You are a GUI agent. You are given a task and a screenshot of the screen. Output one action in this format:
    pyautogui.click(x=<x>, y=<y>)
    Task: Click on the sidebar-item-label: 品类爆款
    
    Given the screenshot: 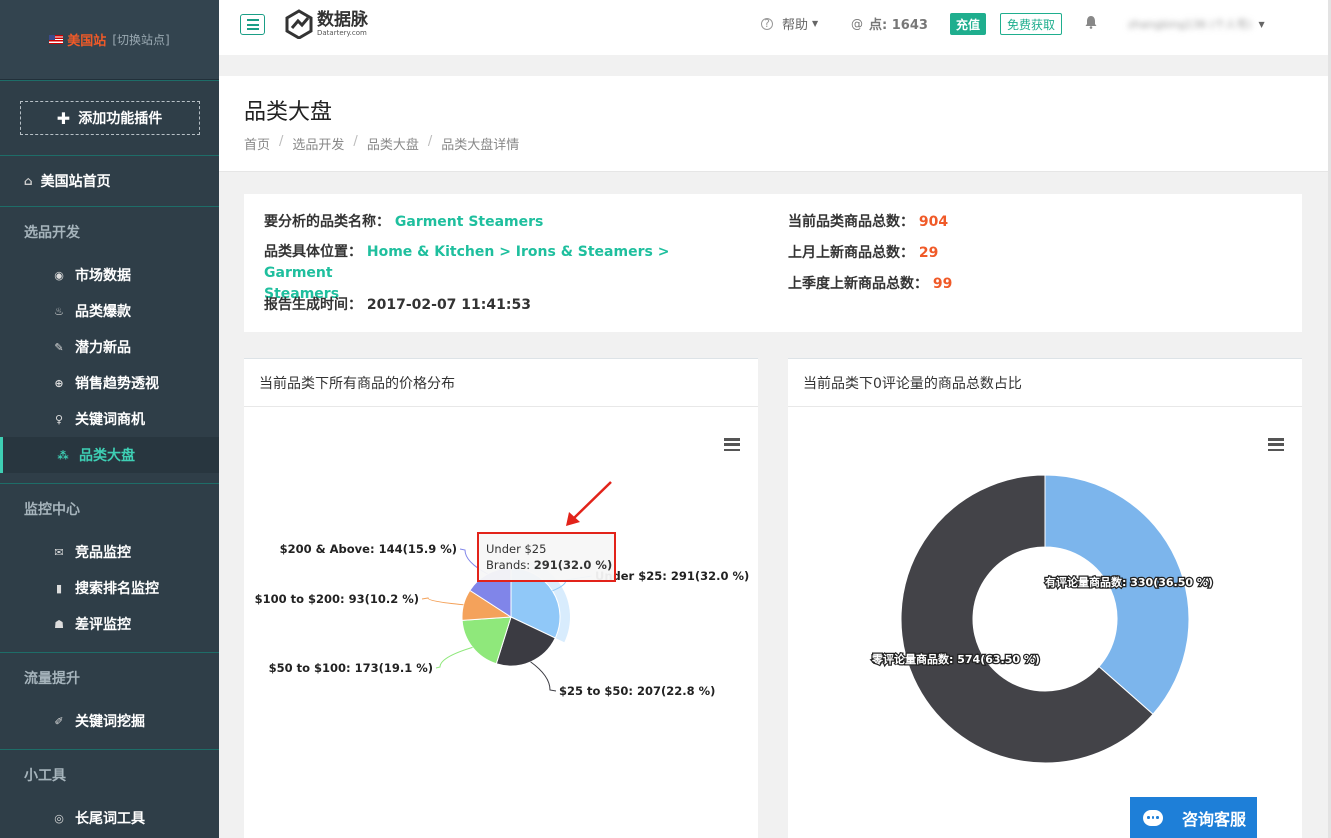 What is the action you would take?
    pyautogui.click(x=103, y=312)
    